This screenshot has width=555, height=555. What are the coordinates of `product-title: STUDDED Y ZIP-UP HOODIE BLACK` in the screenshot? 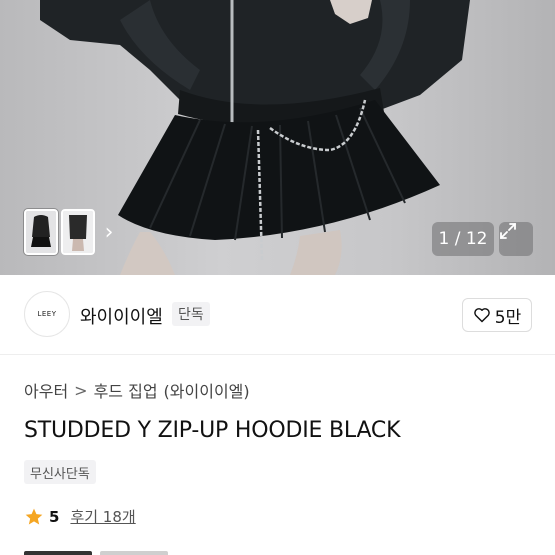 It's located at (212, 430).